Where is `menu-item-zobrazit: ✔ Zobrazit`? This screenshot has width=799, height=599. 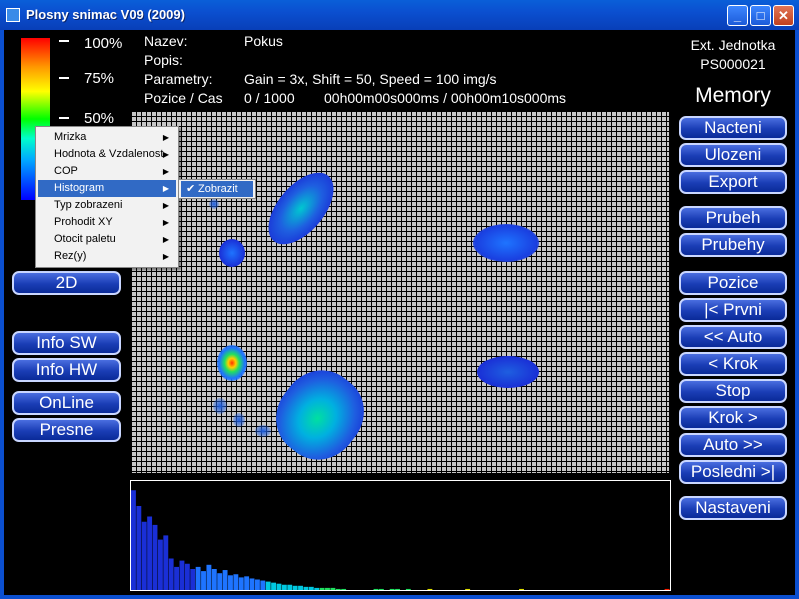
menu-item-zobrazit: ✔ Zobrazit is located at coordinates (217, 189).